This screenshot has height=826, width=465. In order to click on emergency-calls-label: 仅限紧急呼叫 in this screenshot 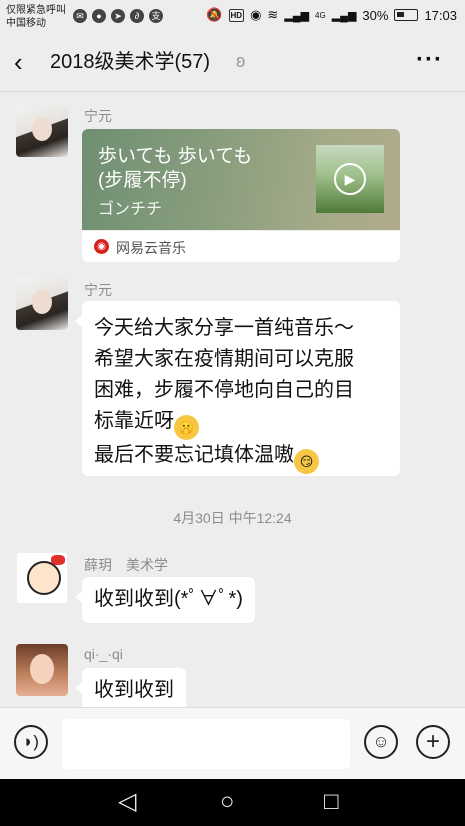, I will do `click(36, 10)`.